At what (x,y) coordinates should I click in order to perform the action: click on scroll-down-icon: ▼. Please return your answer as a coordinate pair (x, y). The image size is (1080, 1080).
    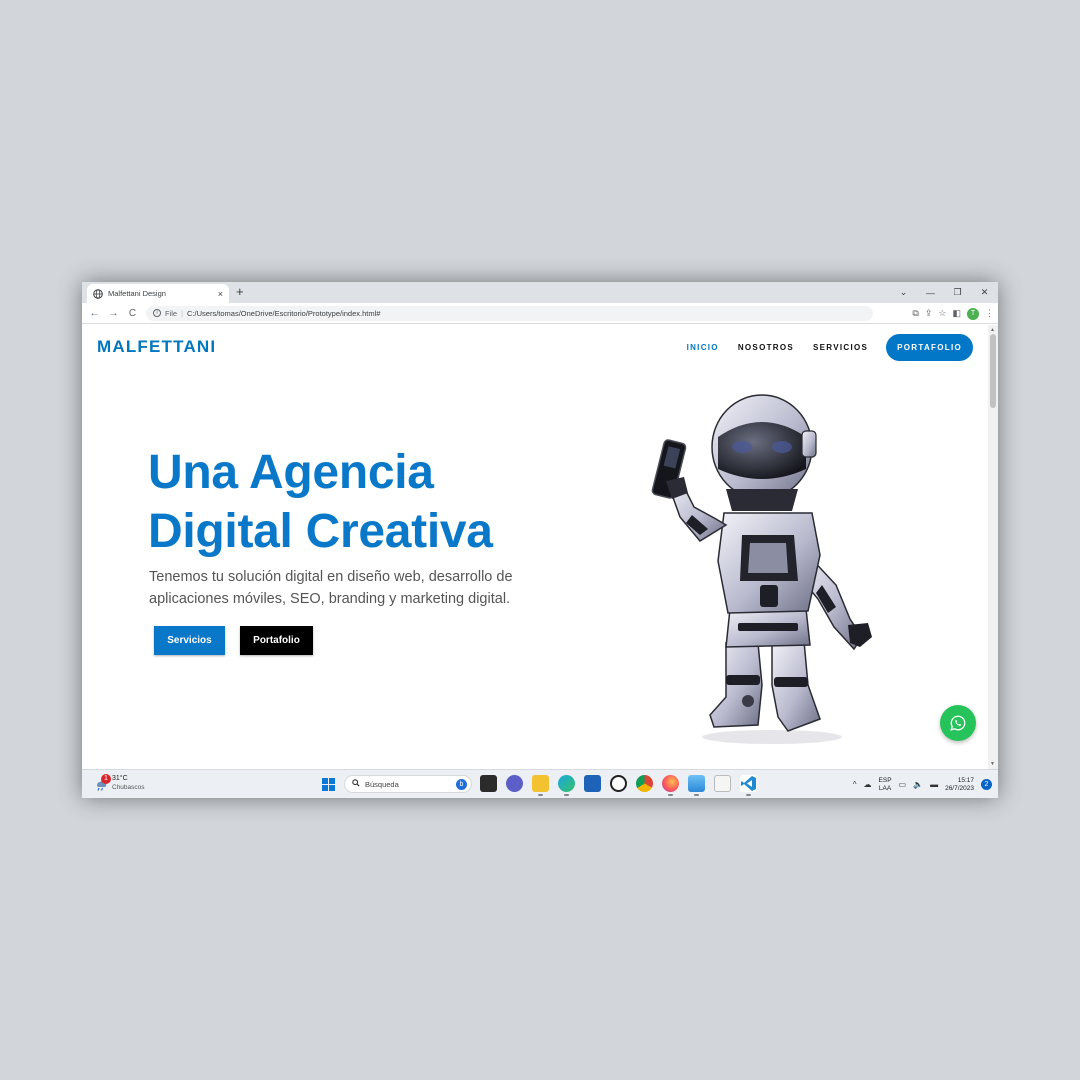
    Looking at the image, I should click on (992, 764).